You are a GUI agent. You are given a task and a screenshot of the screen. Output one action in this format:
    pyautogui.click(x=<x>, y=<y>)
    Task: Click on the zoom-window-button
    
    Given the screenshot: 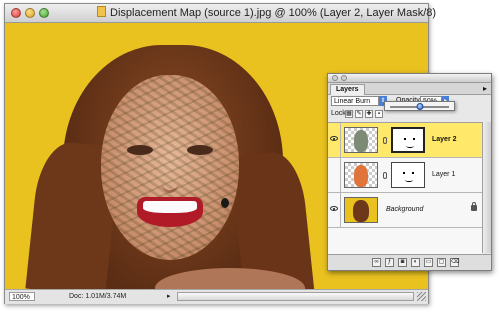 What is the action you would take?
    pyautogui.click(x=44, y=13)
    